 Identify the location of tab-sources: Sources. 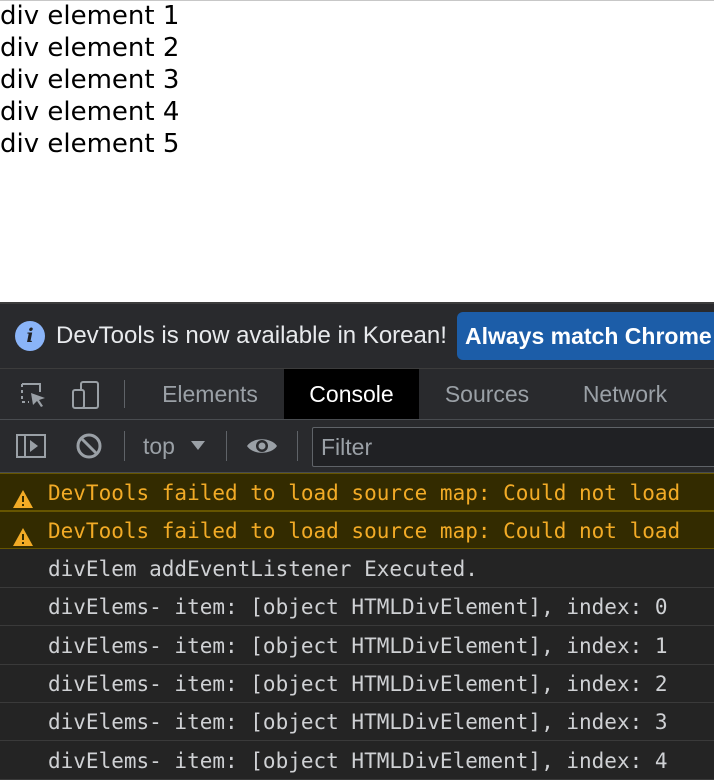
(487, 394).